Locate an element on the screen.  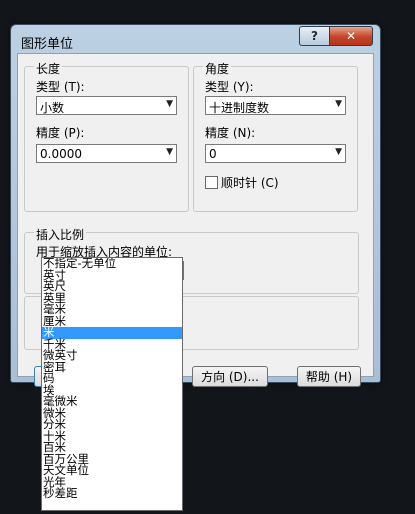
clockwise-label: 顺时针 (C) is located at coordinates (250, 182).